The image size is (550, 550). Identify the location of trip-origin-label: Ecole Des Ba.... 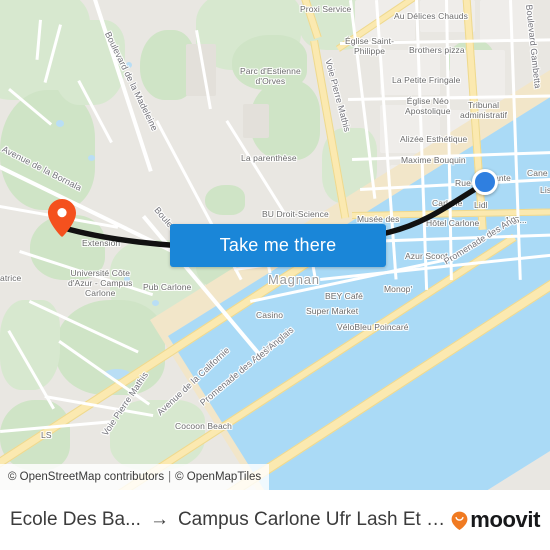
(75, 519).